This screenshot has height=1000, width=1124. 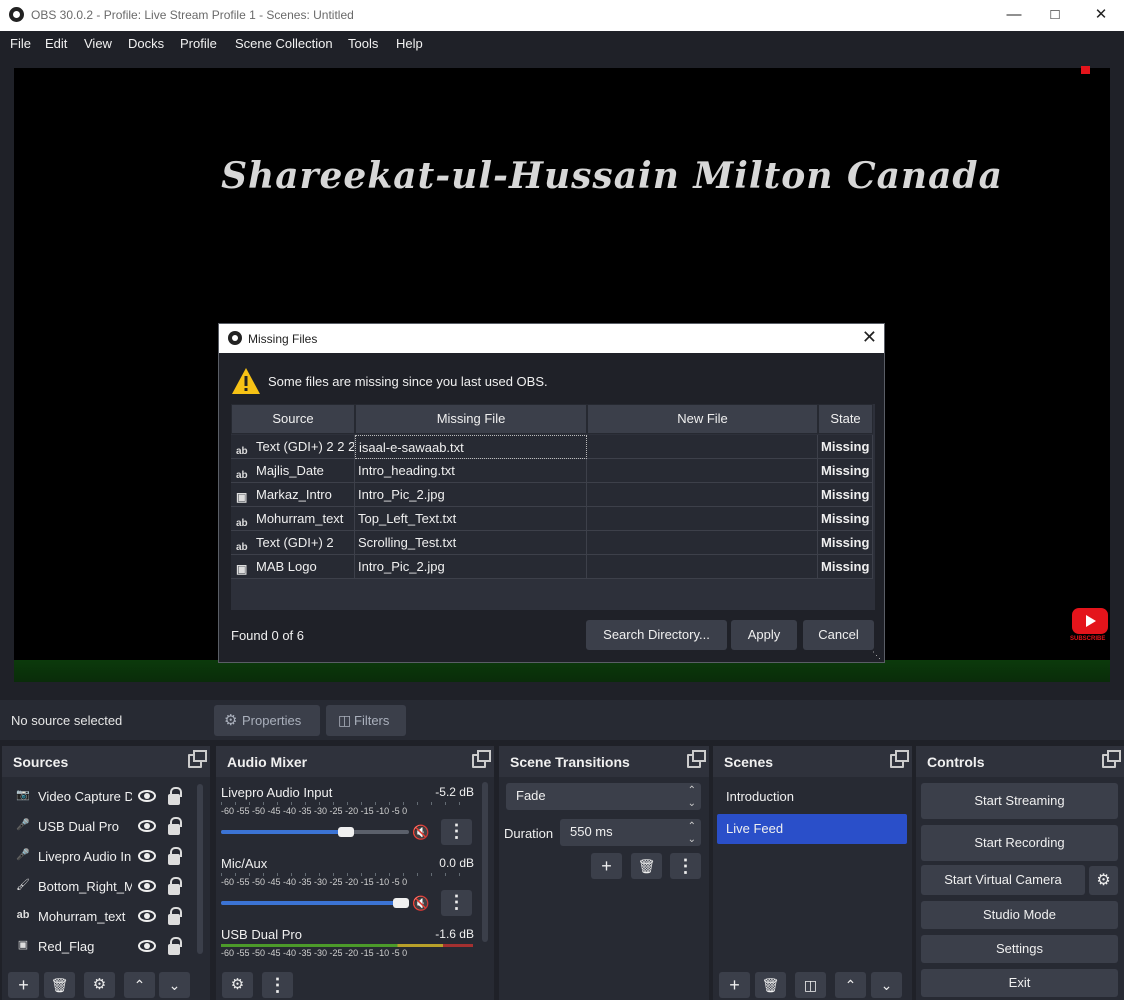 I want to click on source-item: ▣ Red_Flag, so click(x=102, y=948).